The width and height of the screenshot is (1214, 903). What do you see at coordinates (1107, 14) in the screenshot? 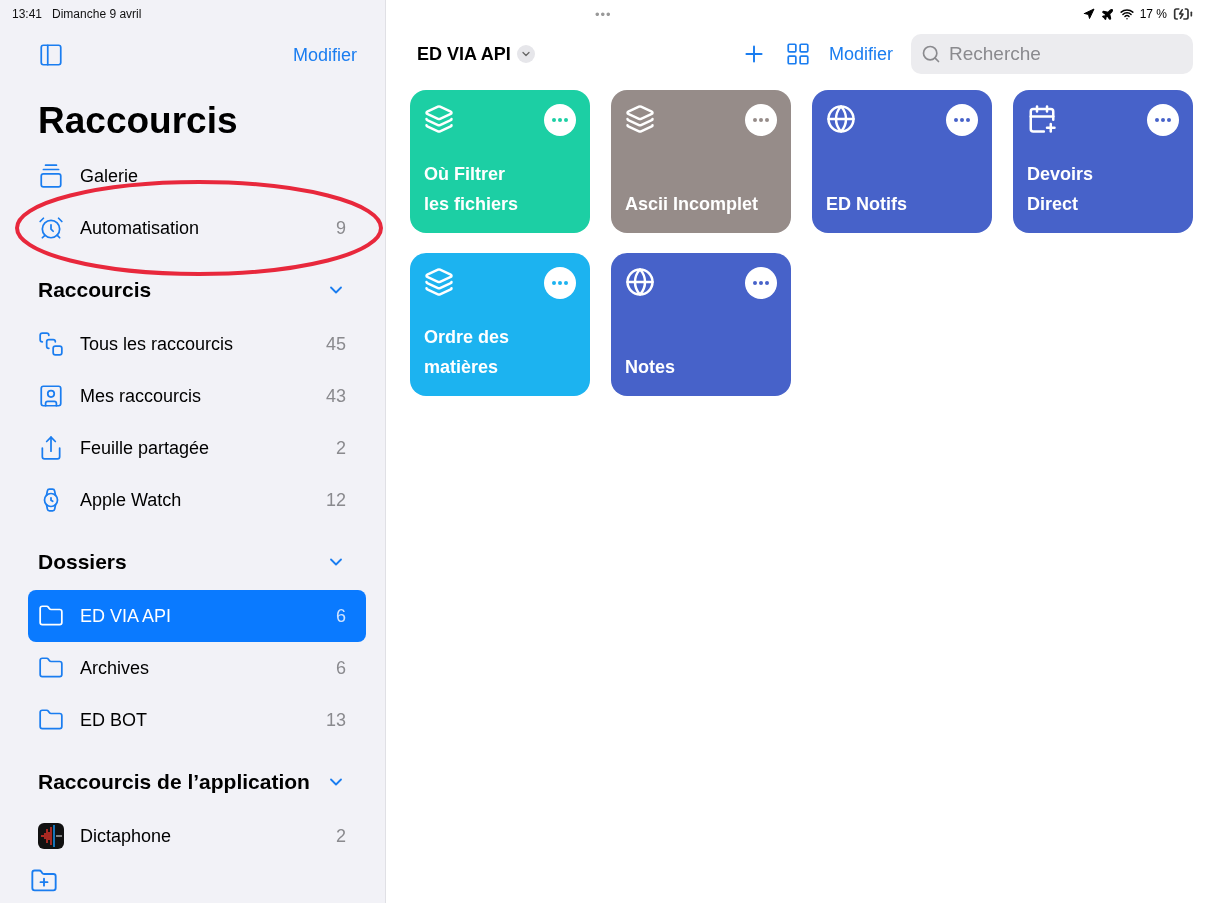
I see `airplane-icon` at bounding box center [1107, 14].